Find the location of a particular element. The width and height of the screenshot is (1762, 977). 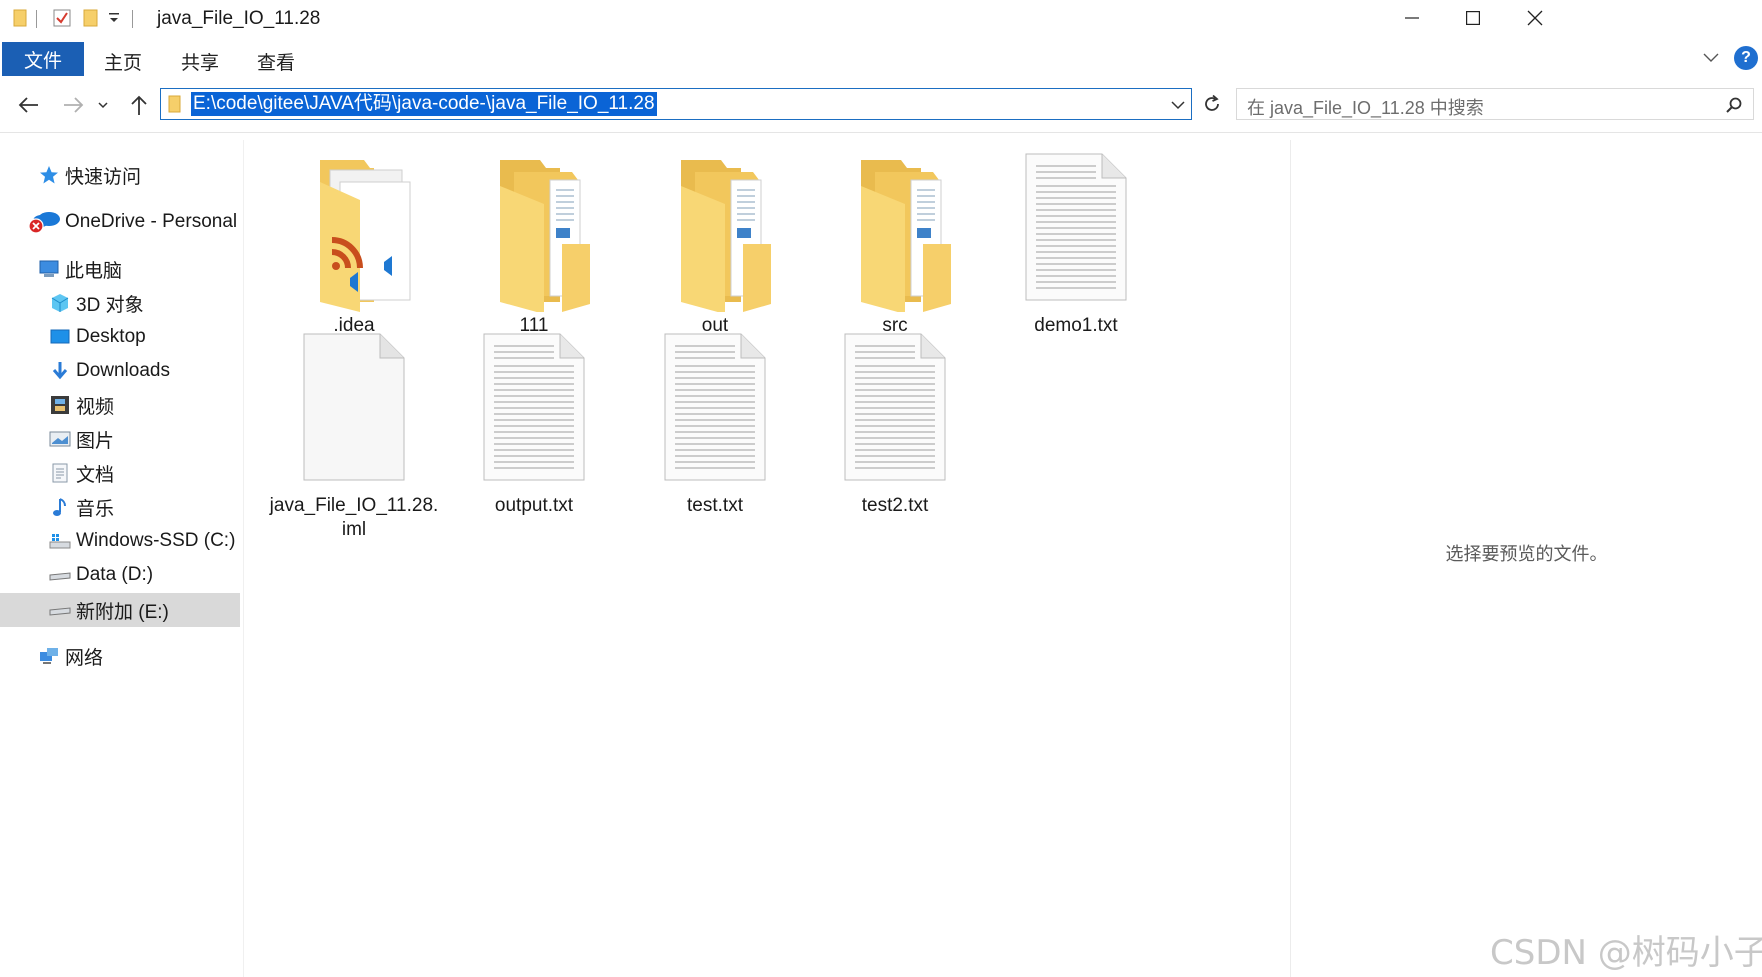

sidebar-item-videos: 视频 is located at coordinates (120, 405).